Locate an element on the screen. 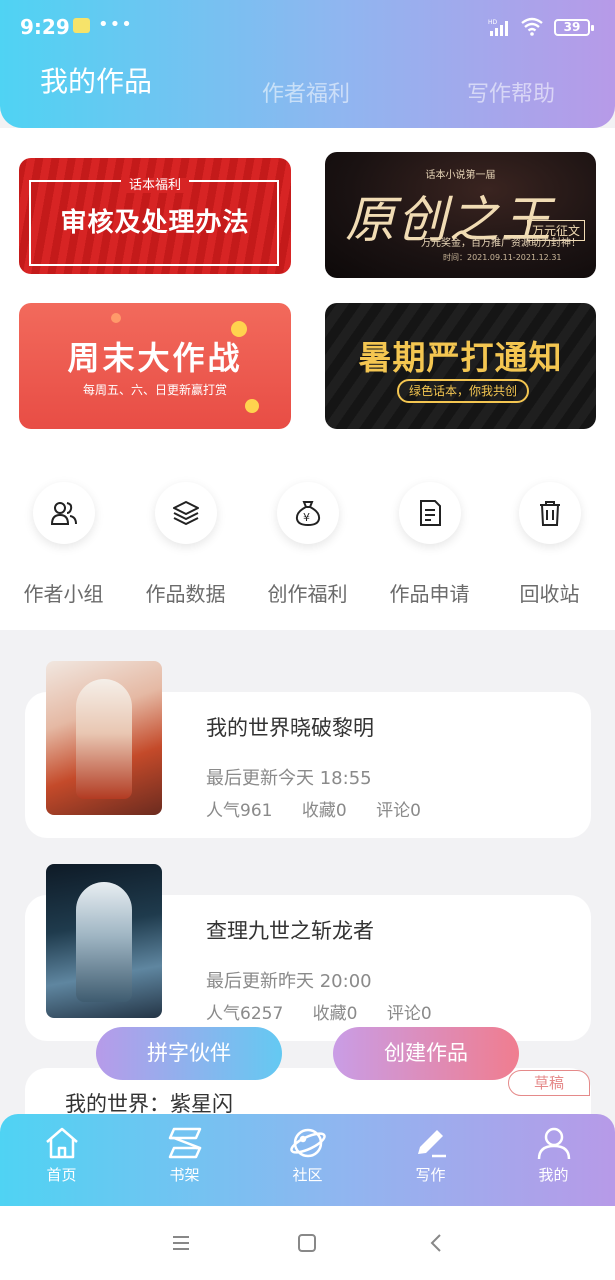  work-title: 查理九世之斩龙者 is located at coordinates (290, 931).